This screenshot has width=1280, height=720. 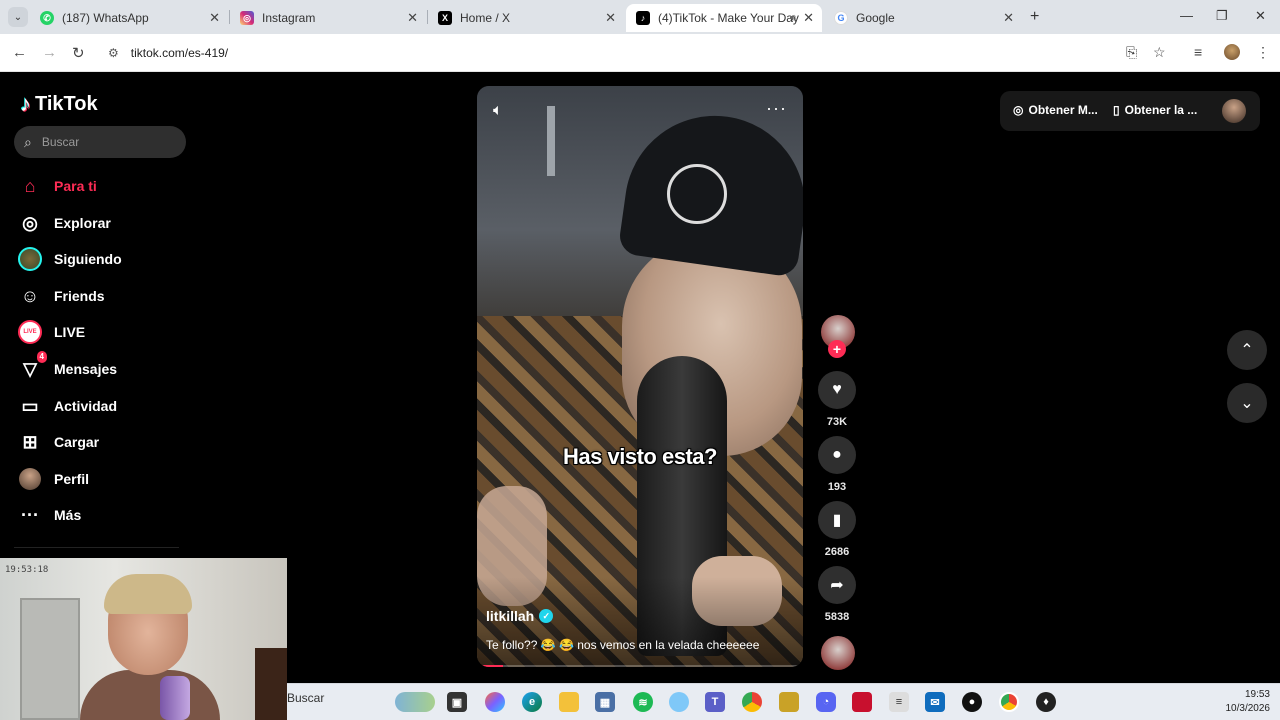 I want to click on chrome-icon, so click(x=752, y=702).